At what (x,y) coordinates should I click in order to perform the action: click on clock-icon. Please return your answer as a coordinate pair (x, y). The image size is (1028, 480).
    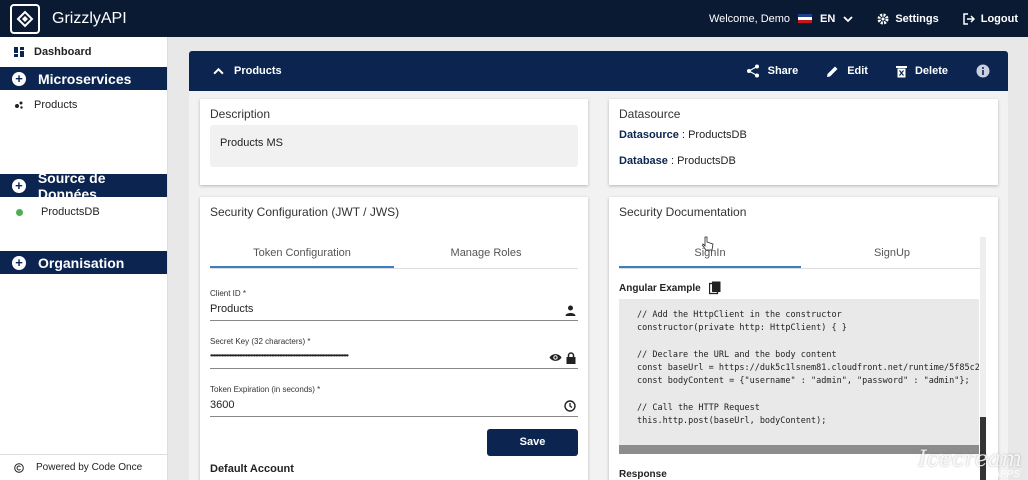
    Looking at the image, I should click on (570, 406).